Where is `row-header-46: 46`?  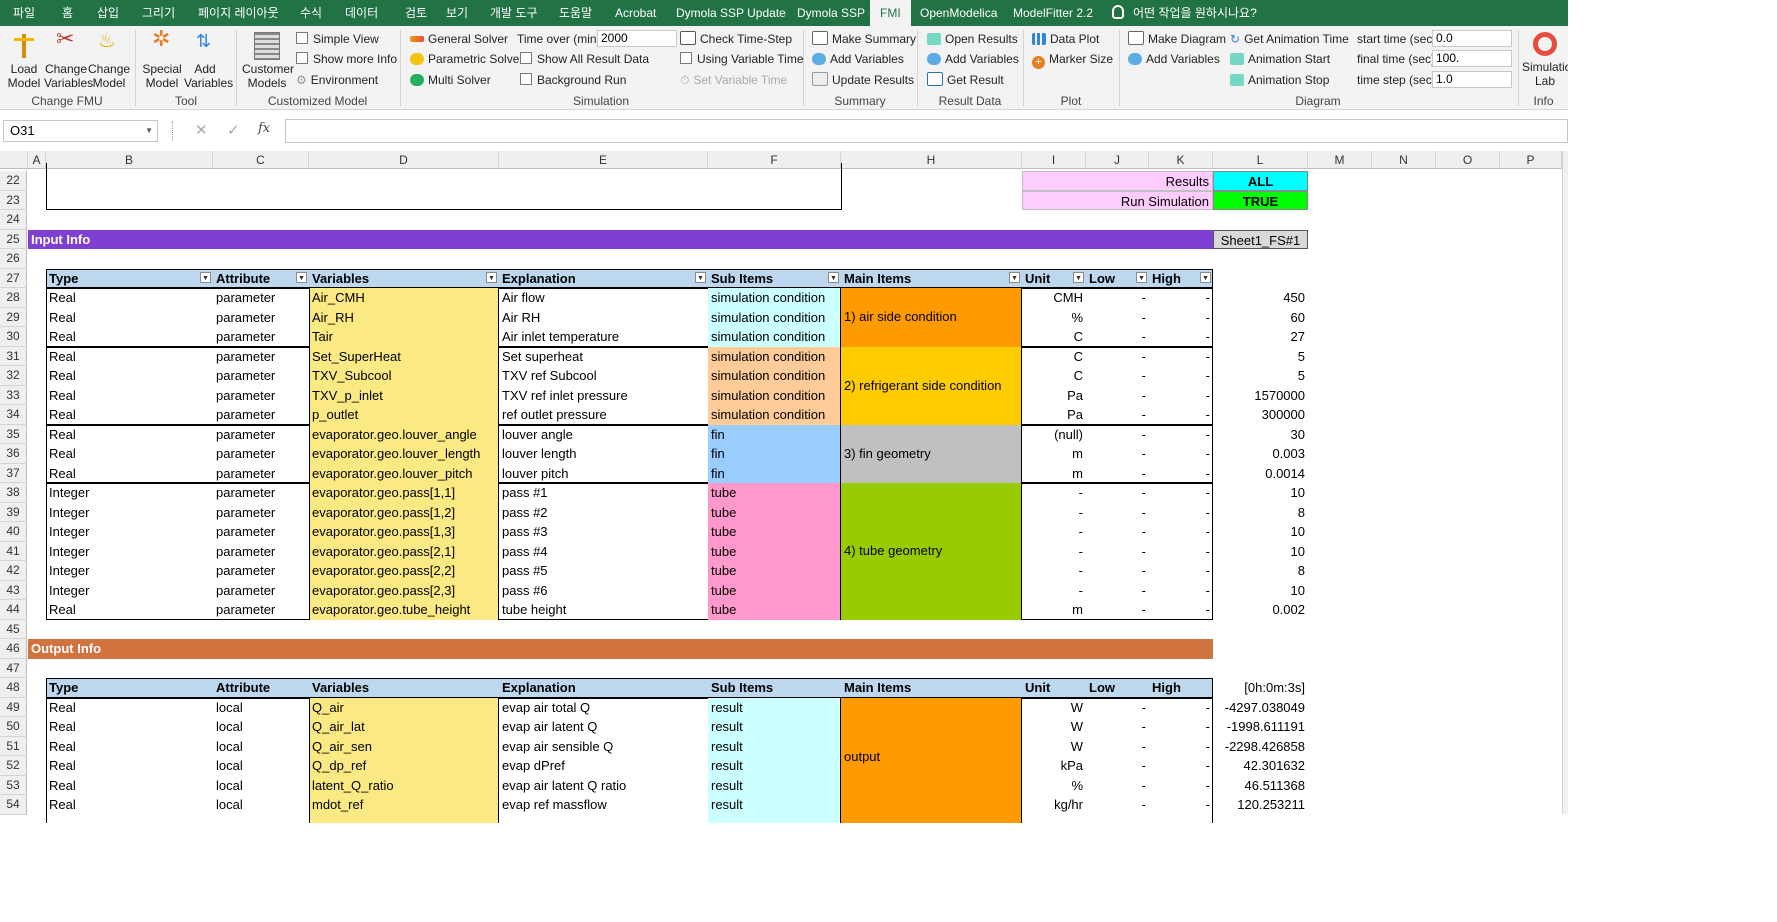
row-header-46: 46 is located at coordinates (13, 649).